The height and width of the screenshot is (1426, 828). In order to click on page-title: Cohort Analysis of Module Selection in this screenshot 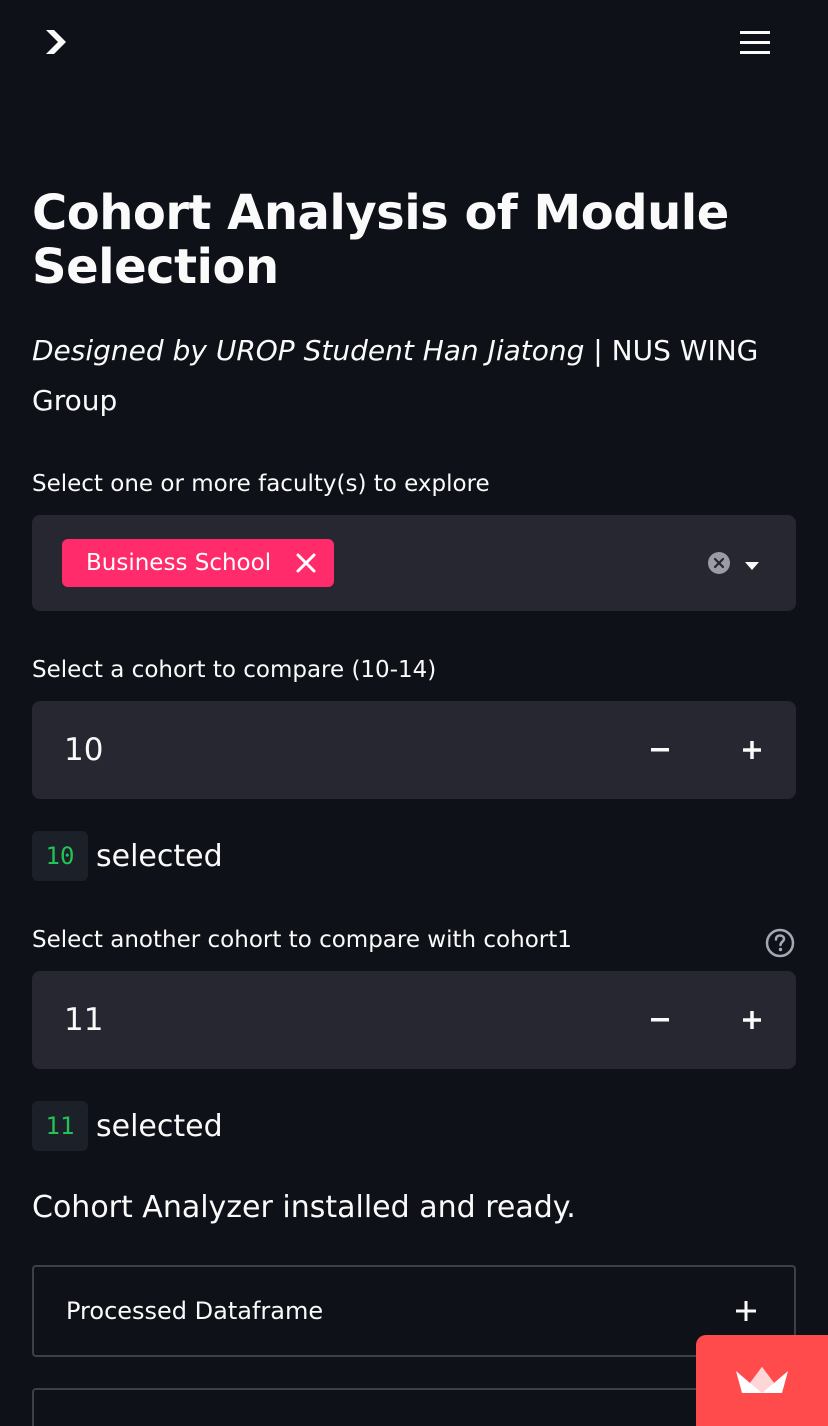, I will do `click(380, 240)`.